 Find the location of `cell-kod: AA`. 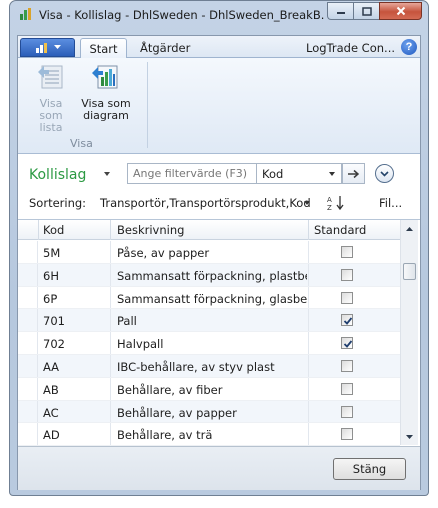

cell-kod: AA is located at coordinates (51, 366).